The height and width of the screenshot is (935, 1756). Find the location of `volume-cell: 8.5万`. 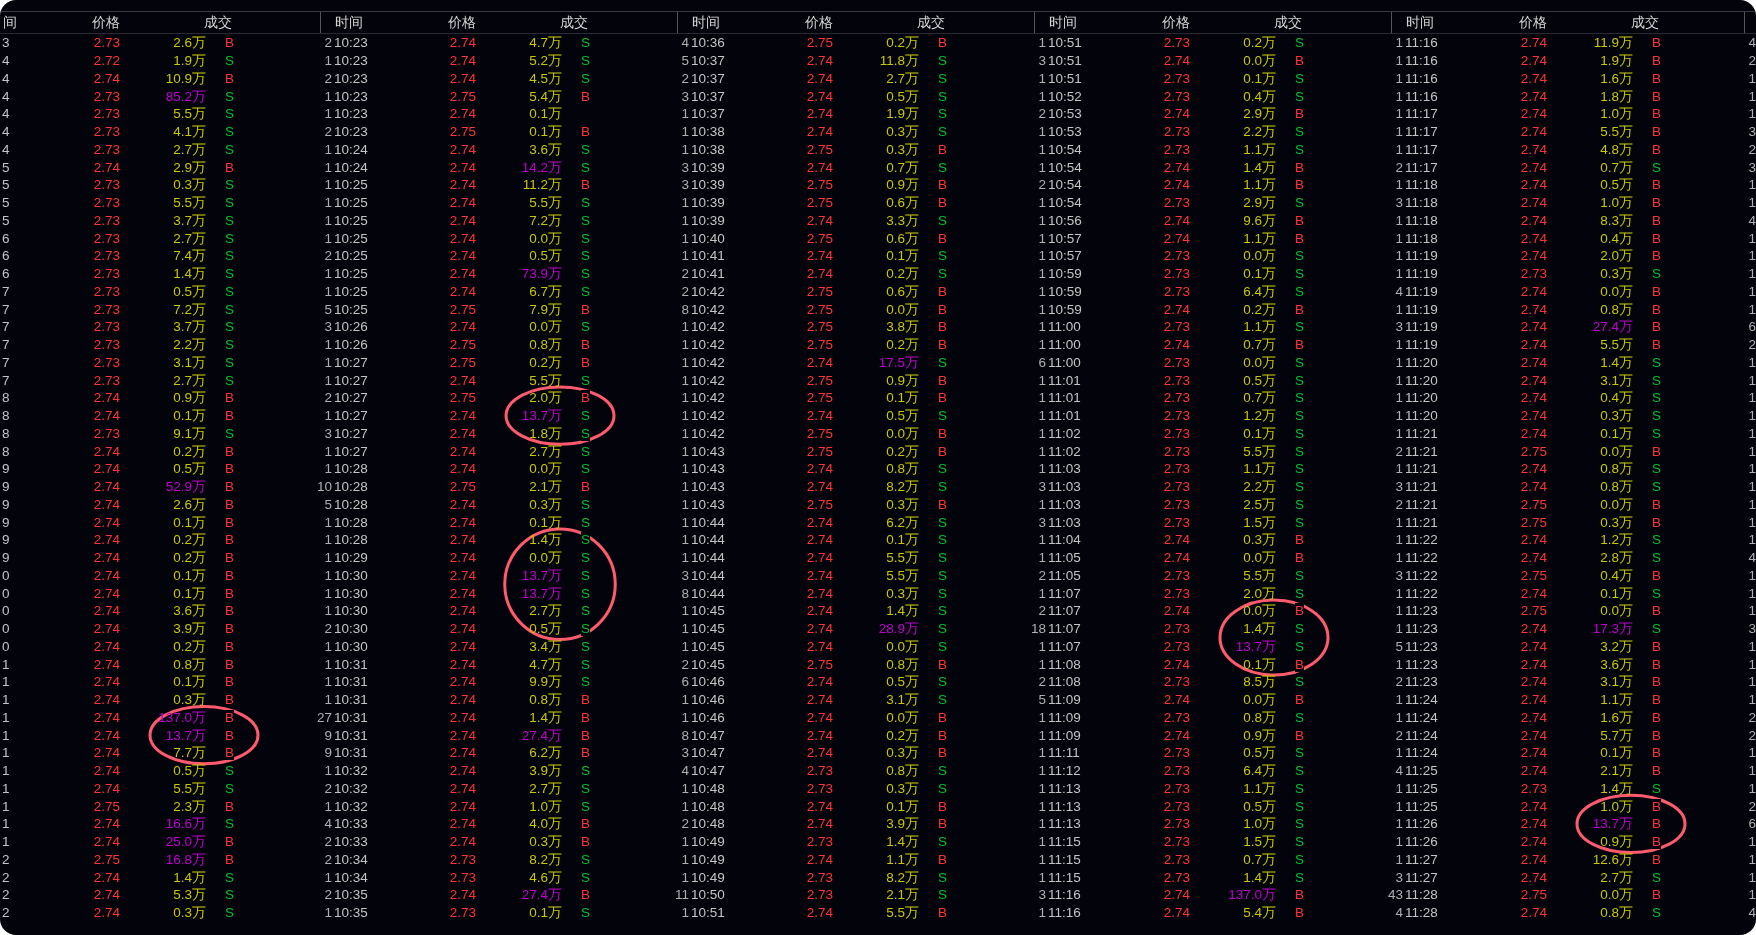

volume-cell: 8.5万 is located at coordinates (1259, 682).